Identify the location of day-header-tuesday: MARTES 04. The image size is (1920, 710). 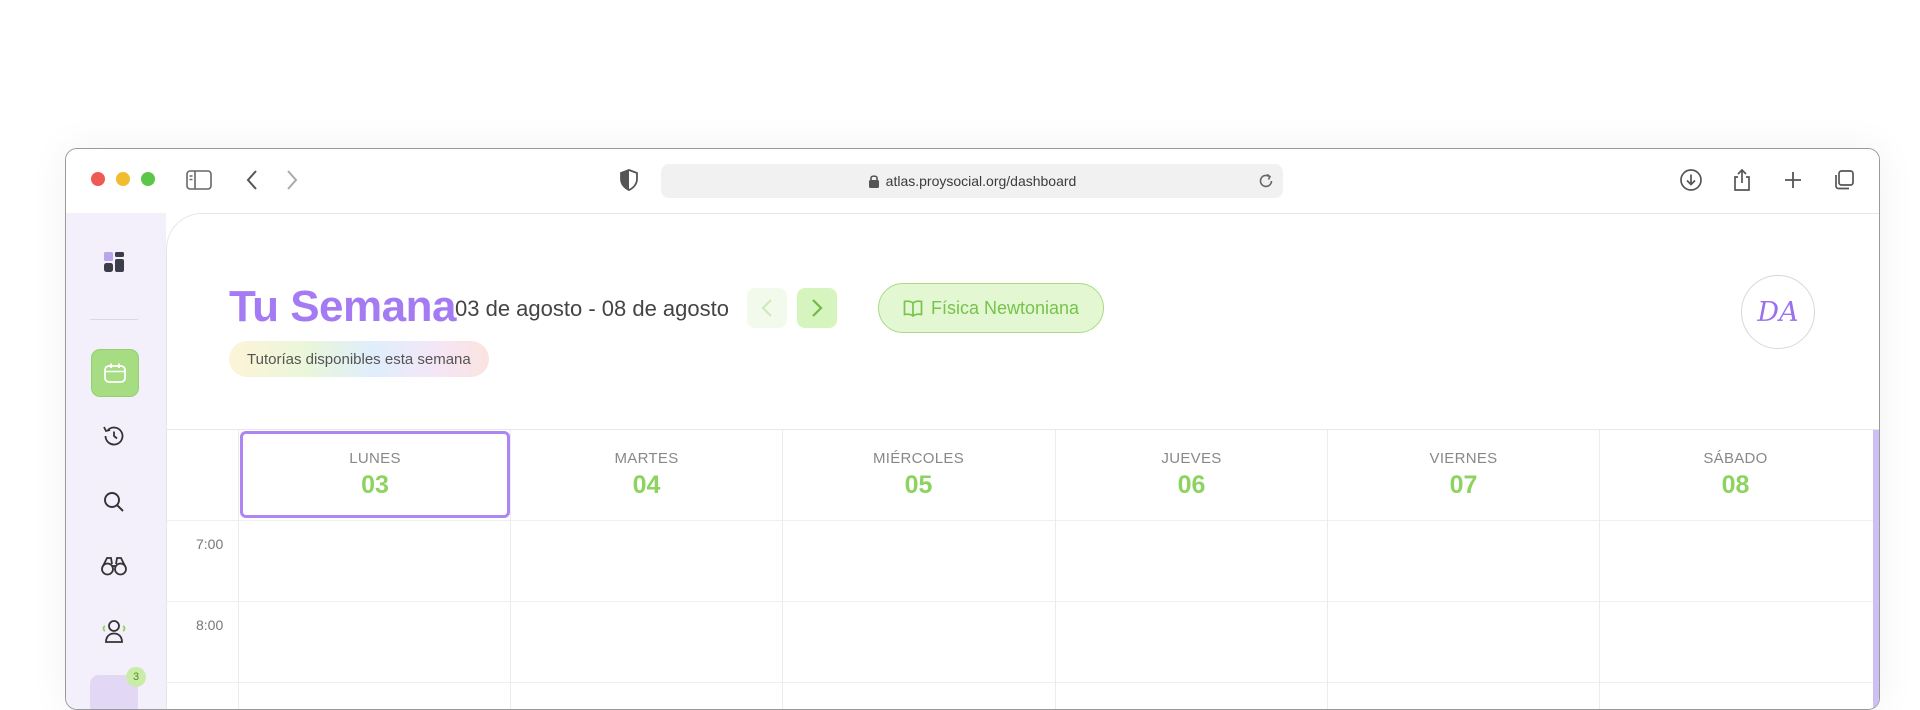
(646, 475).